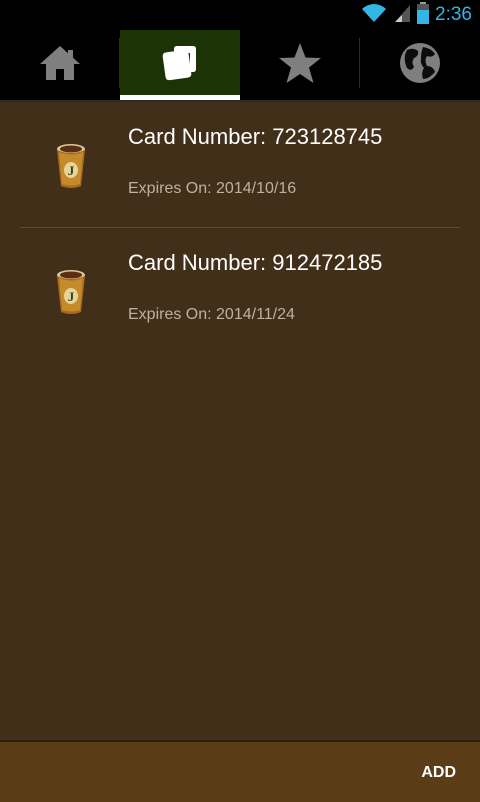  I want to click on tab-favorites, so click(300, 65).